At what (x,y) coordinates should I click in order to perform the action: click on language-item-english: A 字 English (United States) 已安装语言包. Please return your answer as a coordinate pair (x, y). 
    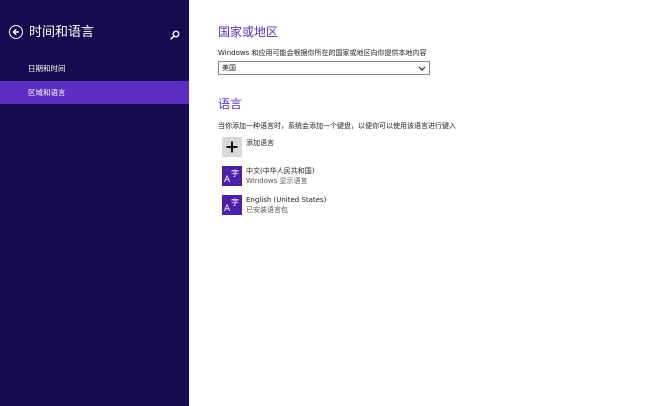
    Looking at the image, I should click on (322, 206).